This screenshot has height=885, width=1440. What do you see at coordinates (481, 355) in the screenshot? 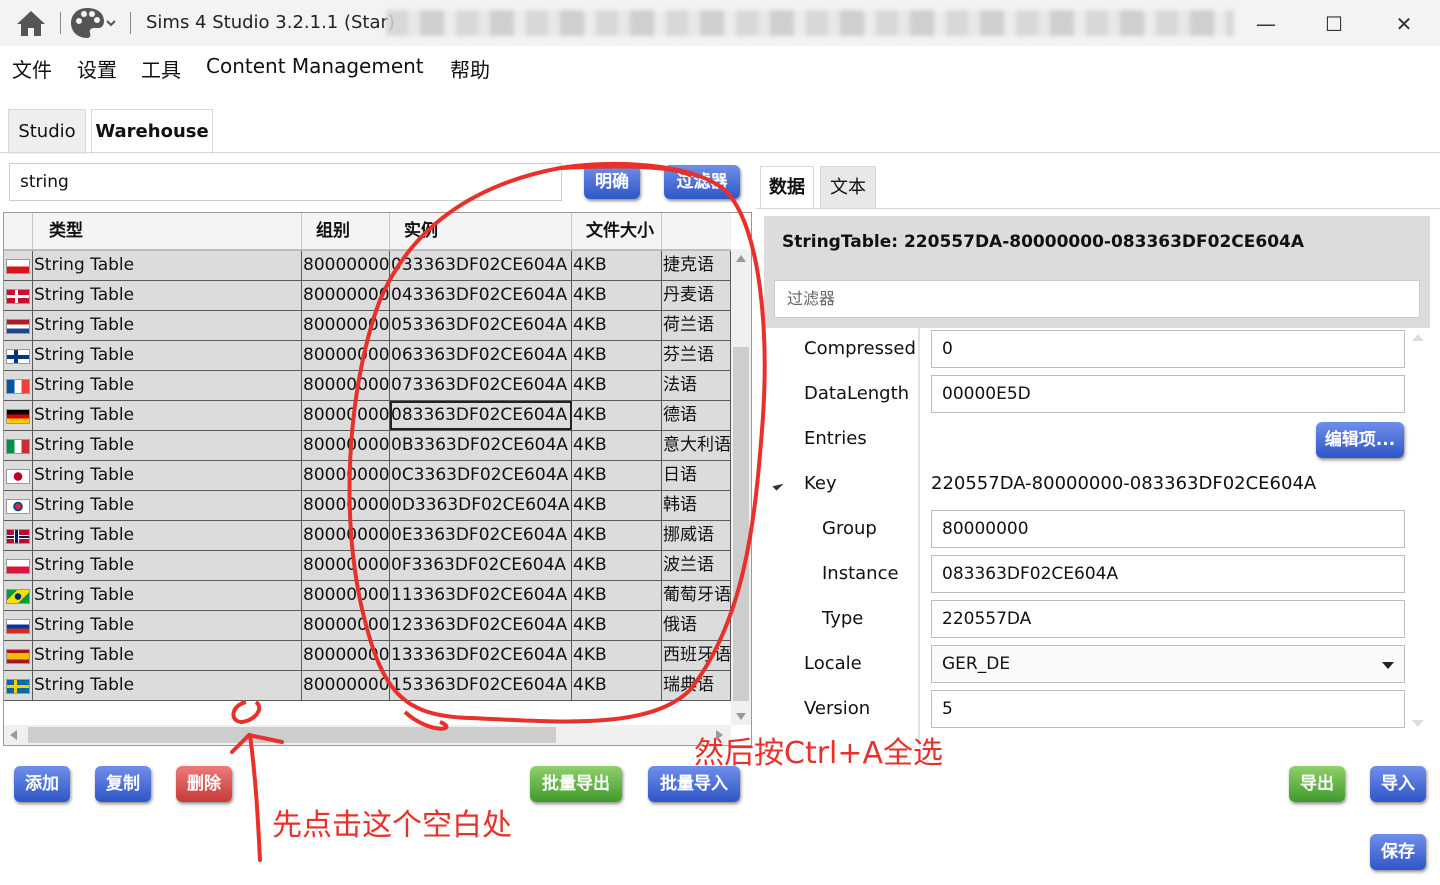
I see `instance-cell: 063363DF02CE604A` at bounding box center [481, 355].